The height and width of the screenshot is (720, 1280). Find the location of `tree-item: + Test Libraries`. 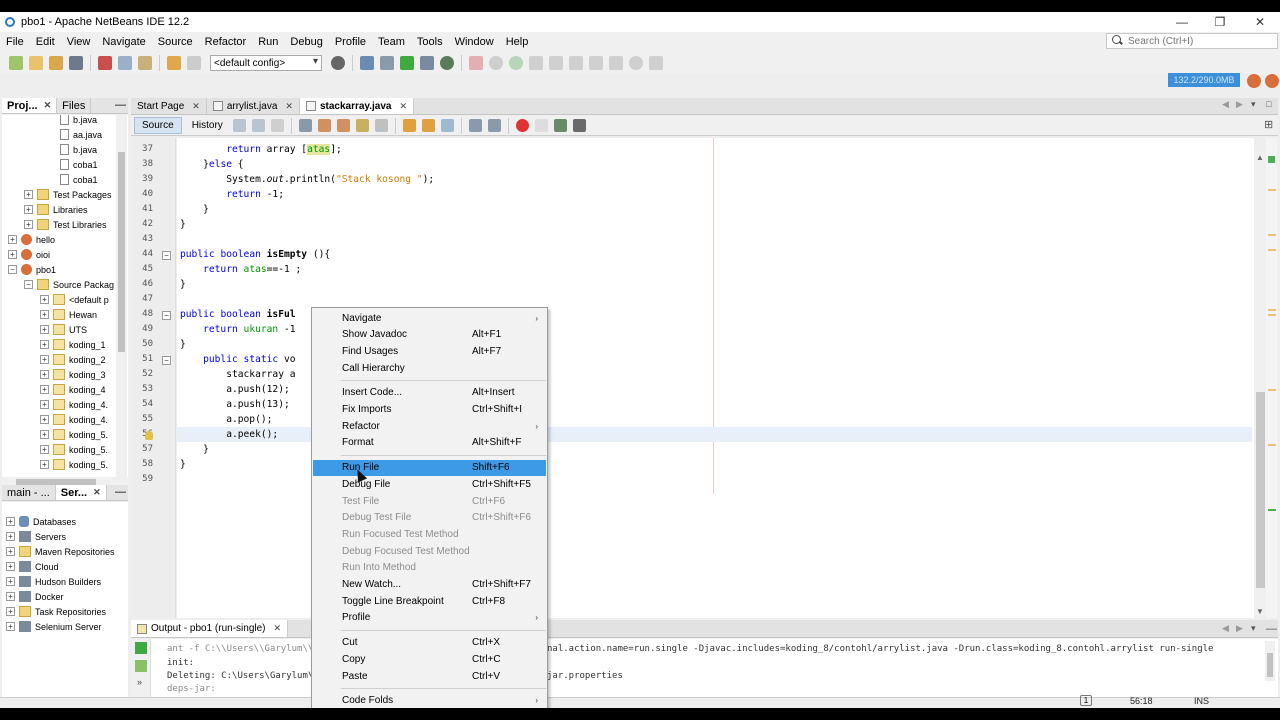

tree-item: + Test Libraries is located at coordinates (65, 224).